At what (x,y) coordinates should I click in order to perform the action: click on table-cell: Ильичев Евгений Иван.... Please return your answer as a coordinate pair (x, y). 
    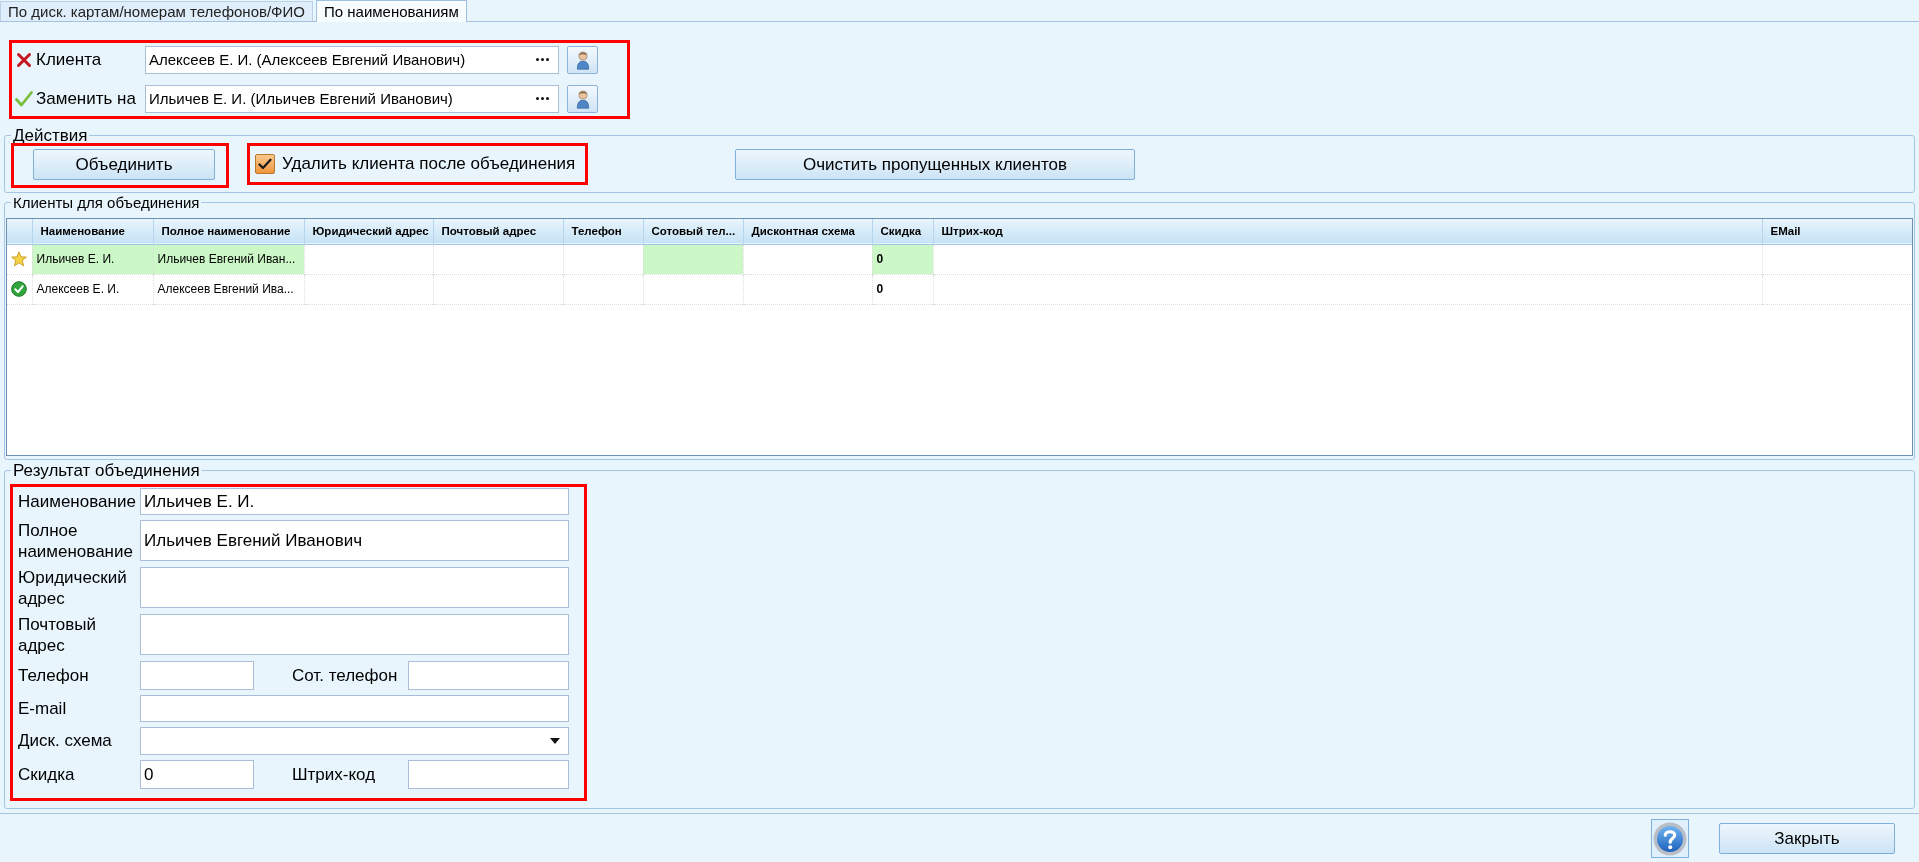
    Looking at the image, I should click on (228, 259).